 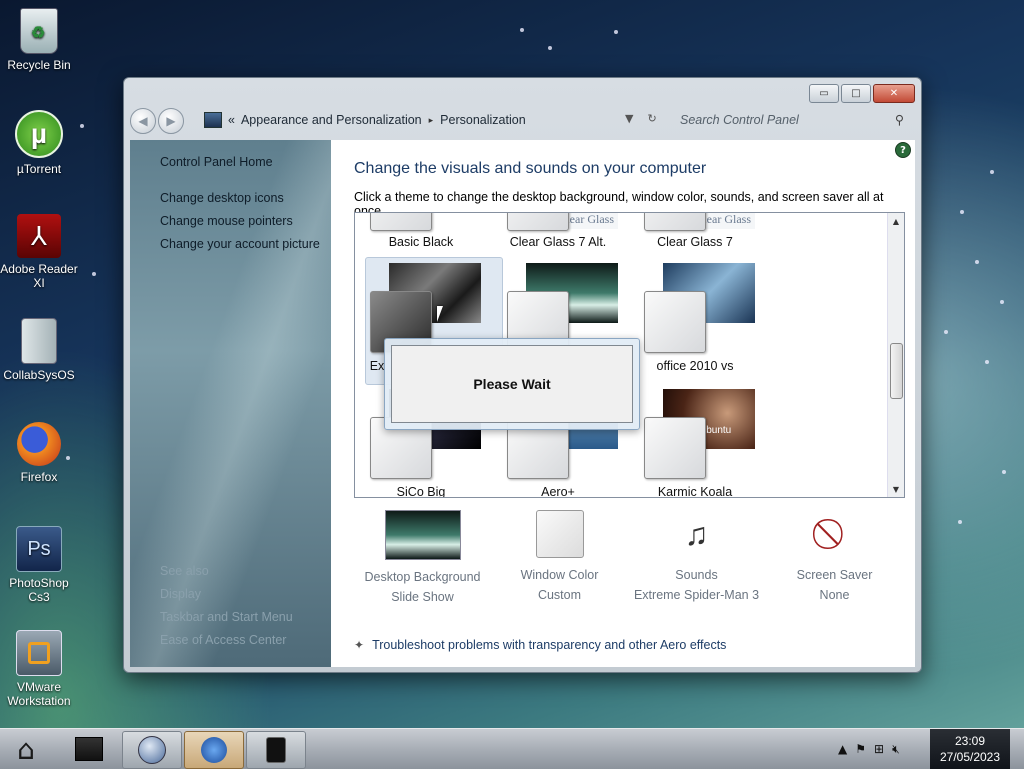 I want to click on close-button: ✕, so click(x=894, y=93).